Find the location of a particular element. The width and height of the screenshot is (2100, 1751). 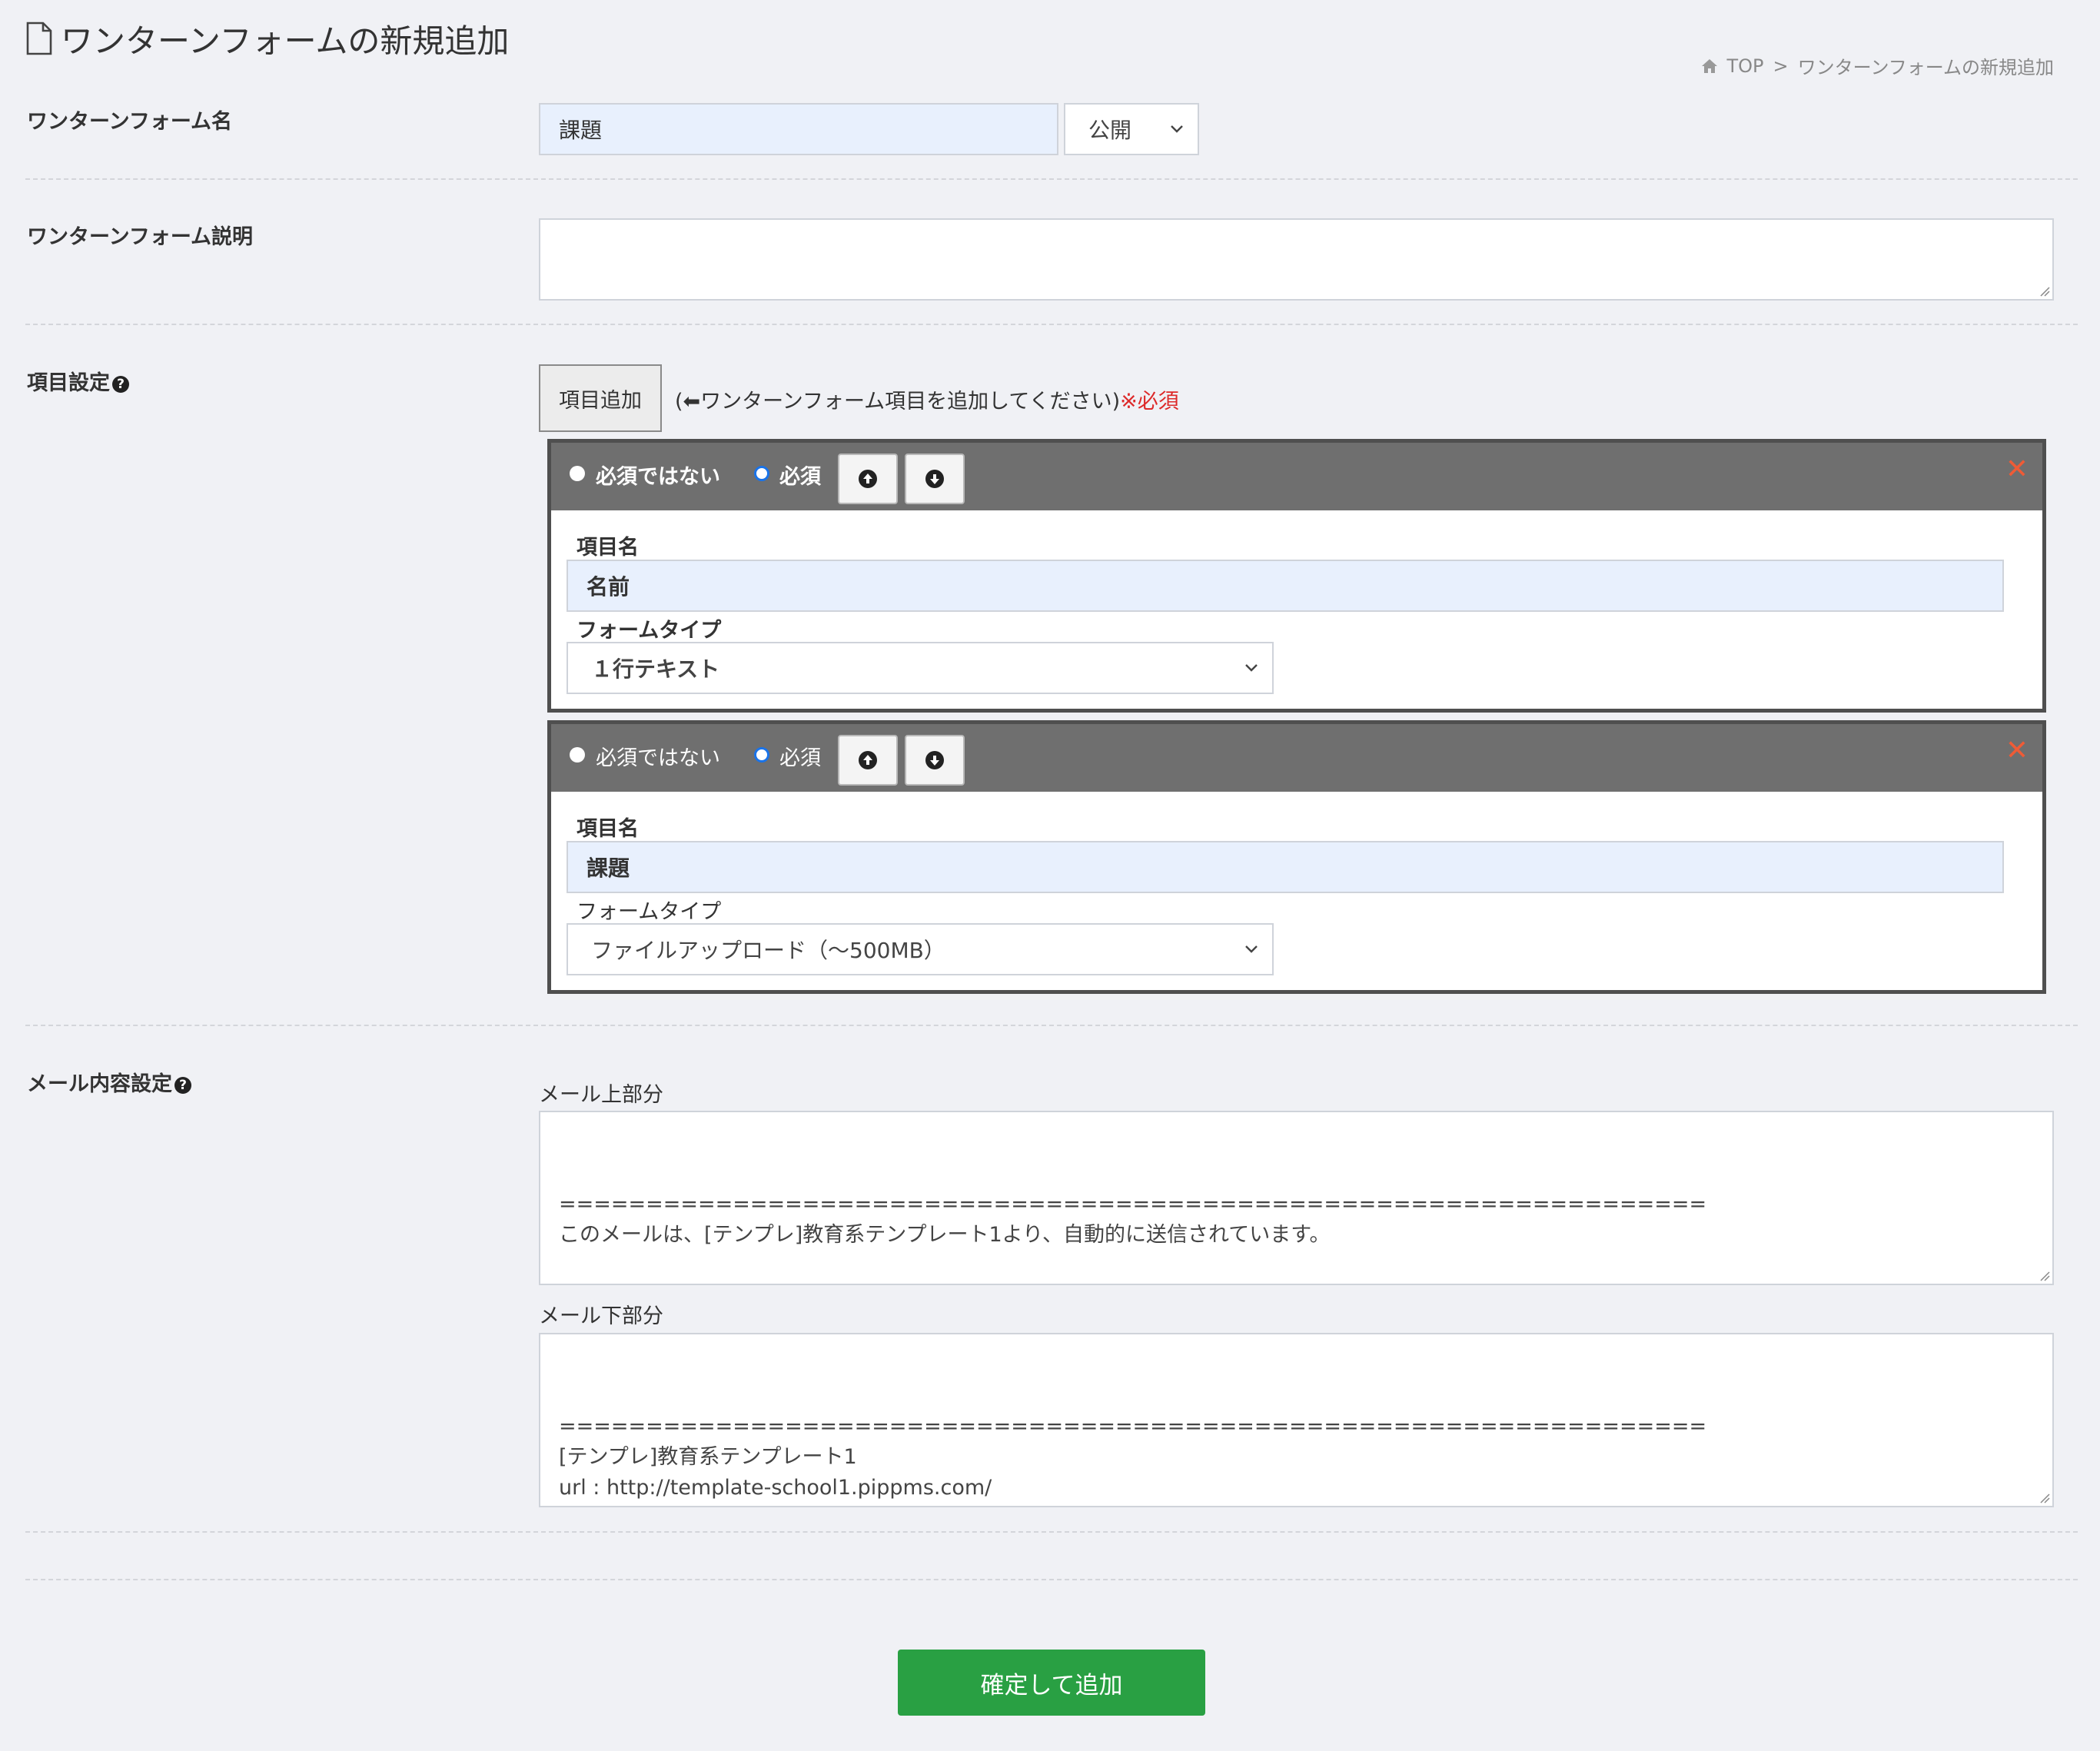

form-type-select: ファイルアップロード（〜500MB） is located at coordinates (920, 949).